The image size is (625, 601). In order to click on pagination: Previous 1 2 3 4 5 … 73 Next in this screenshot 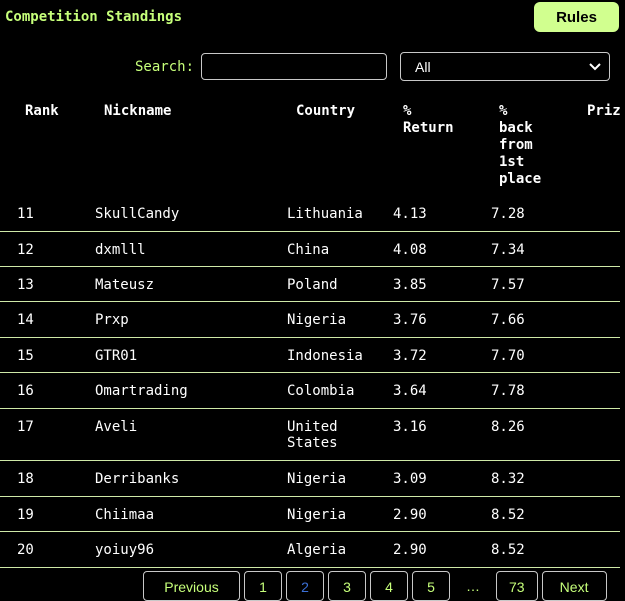, I will do `click(375, 586)`.